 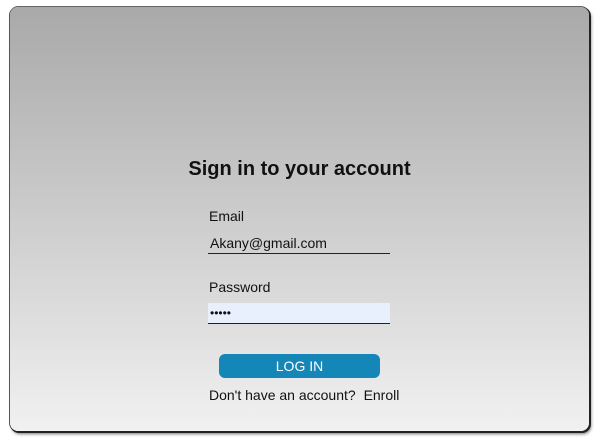 I want to click on enroll-prompt: Don't have an account? Enroll, so click(x=304, y=395).